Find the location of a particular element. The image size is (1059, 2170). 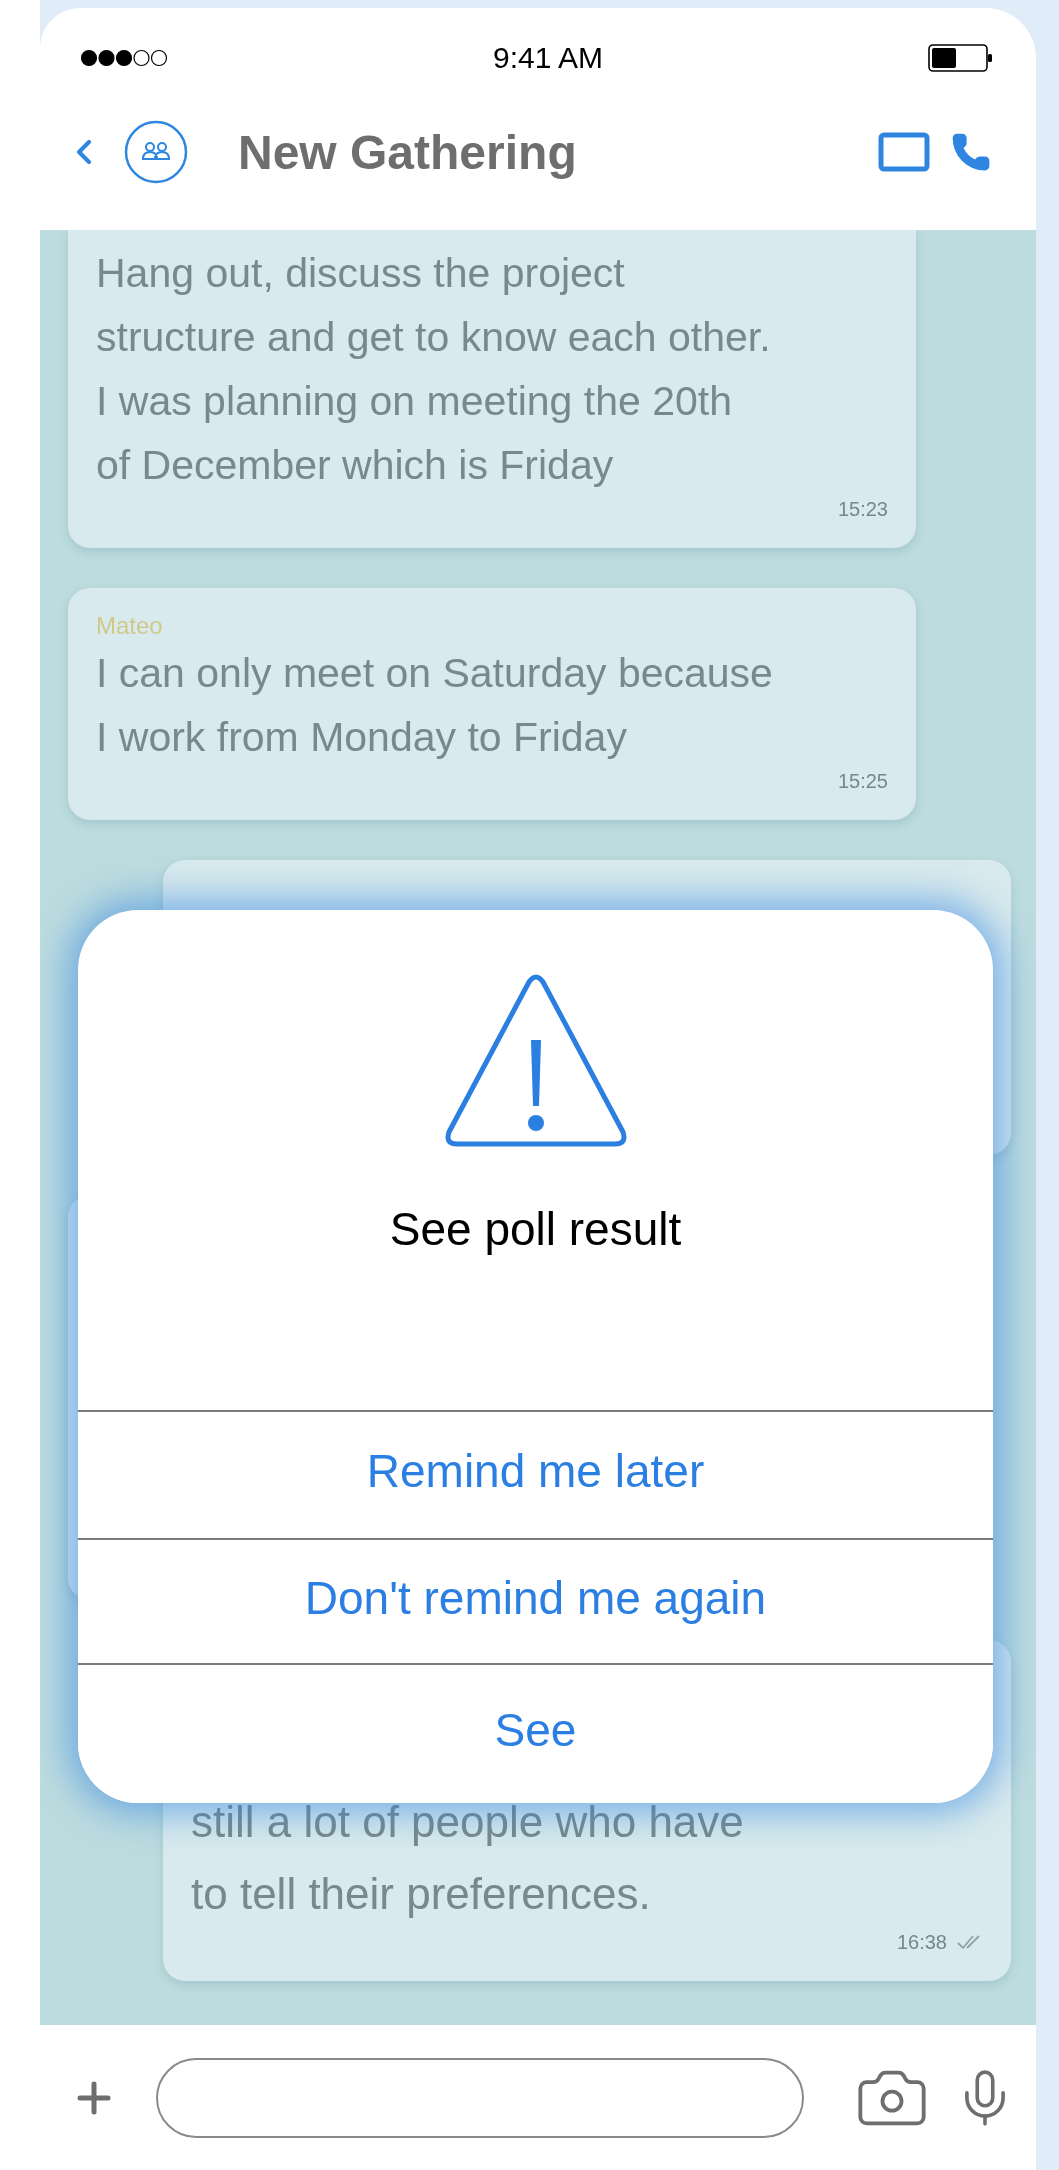

sender-name: Mateo is located at coordinates (130, 626).